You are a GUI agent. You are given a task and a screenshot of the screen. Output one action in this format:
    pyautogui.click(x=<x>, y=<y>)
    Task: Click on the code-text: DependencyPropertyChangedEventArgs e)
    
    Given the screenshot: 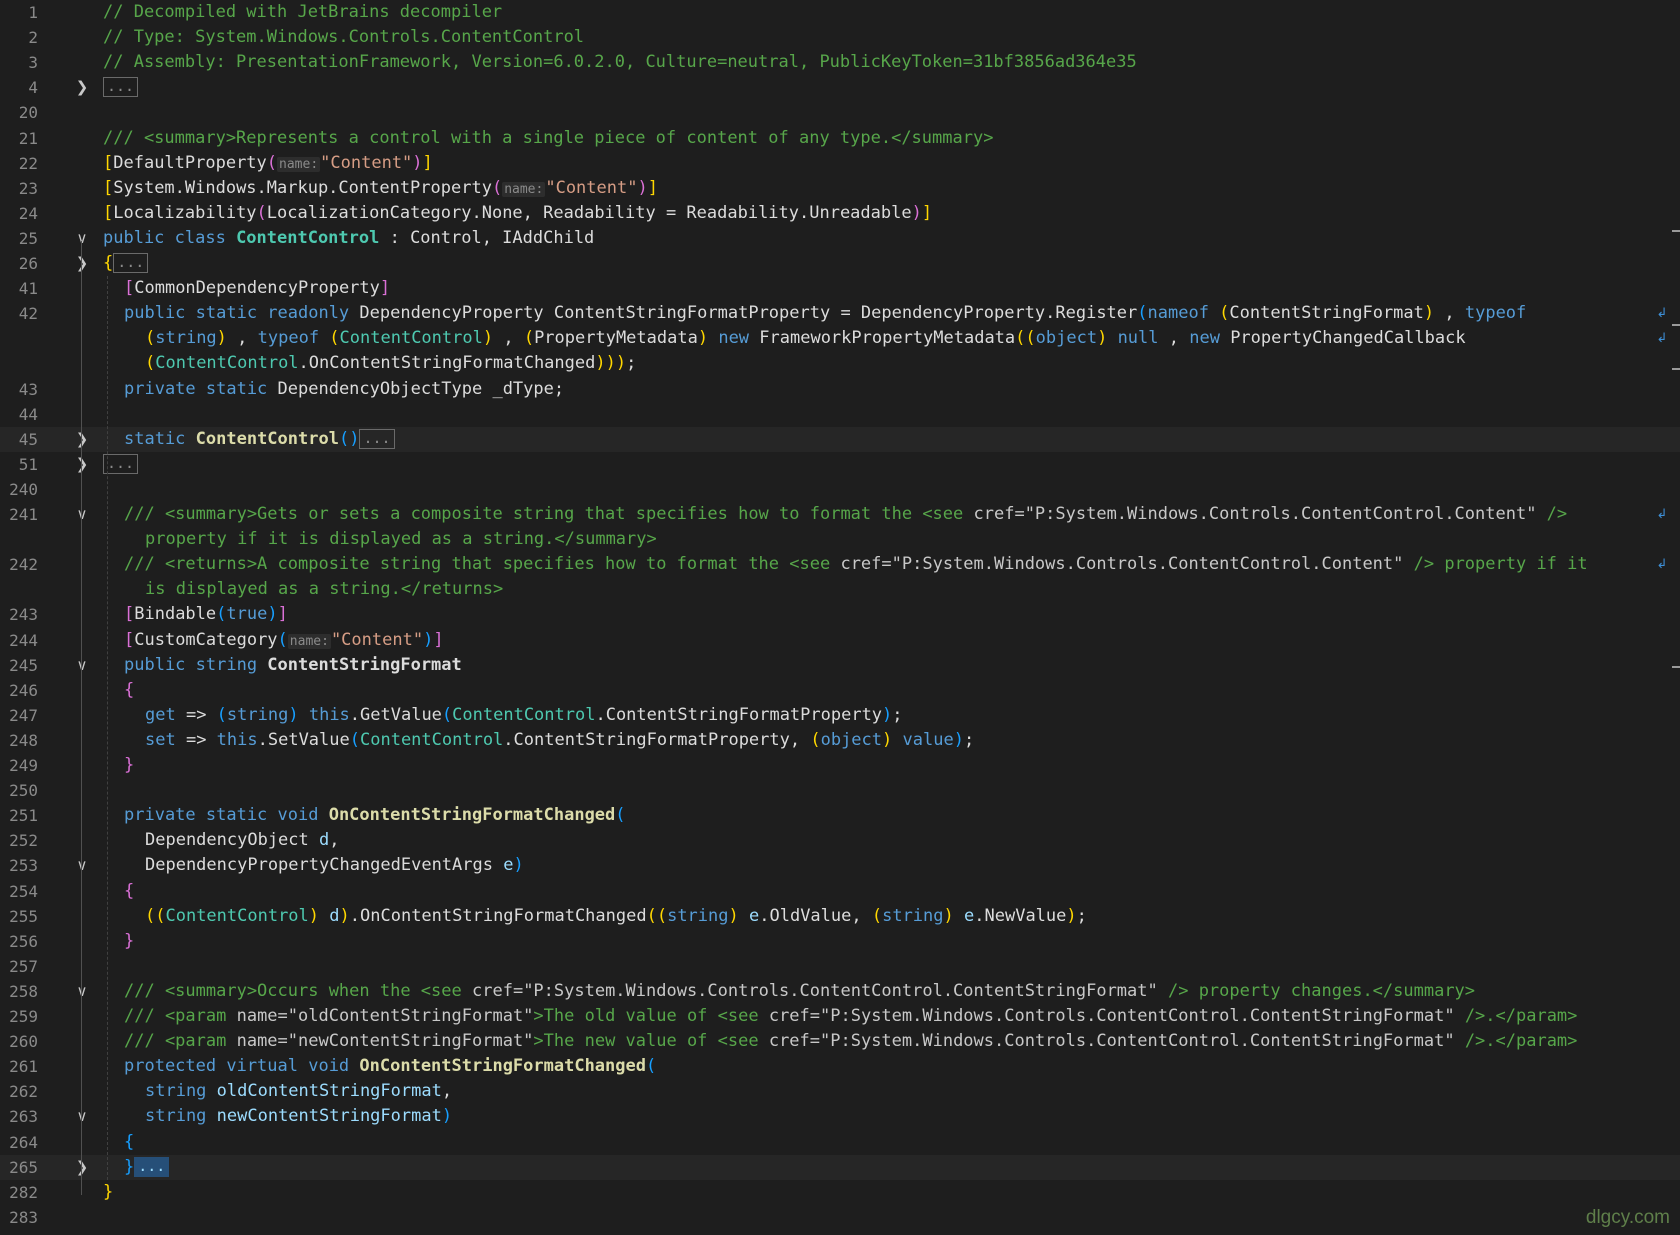 What is the action you would take?
    pyautogui.click(x=334, y=865)
    